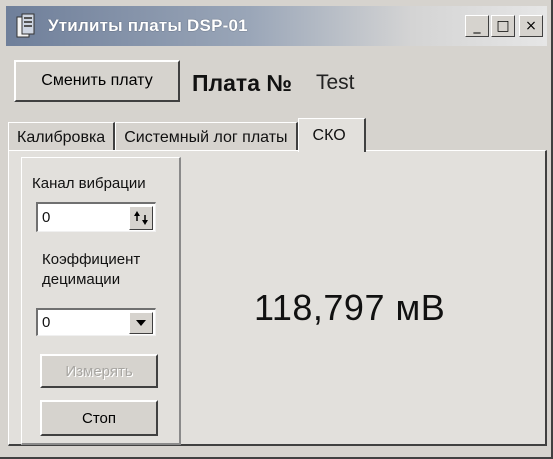 Image resolution: width=553 pixels, height=459 pixels. What do you see at coordinates (46, 217) in the screenshot?
I see `vibration-channel-value: 0` at bounding box center [46, 217].